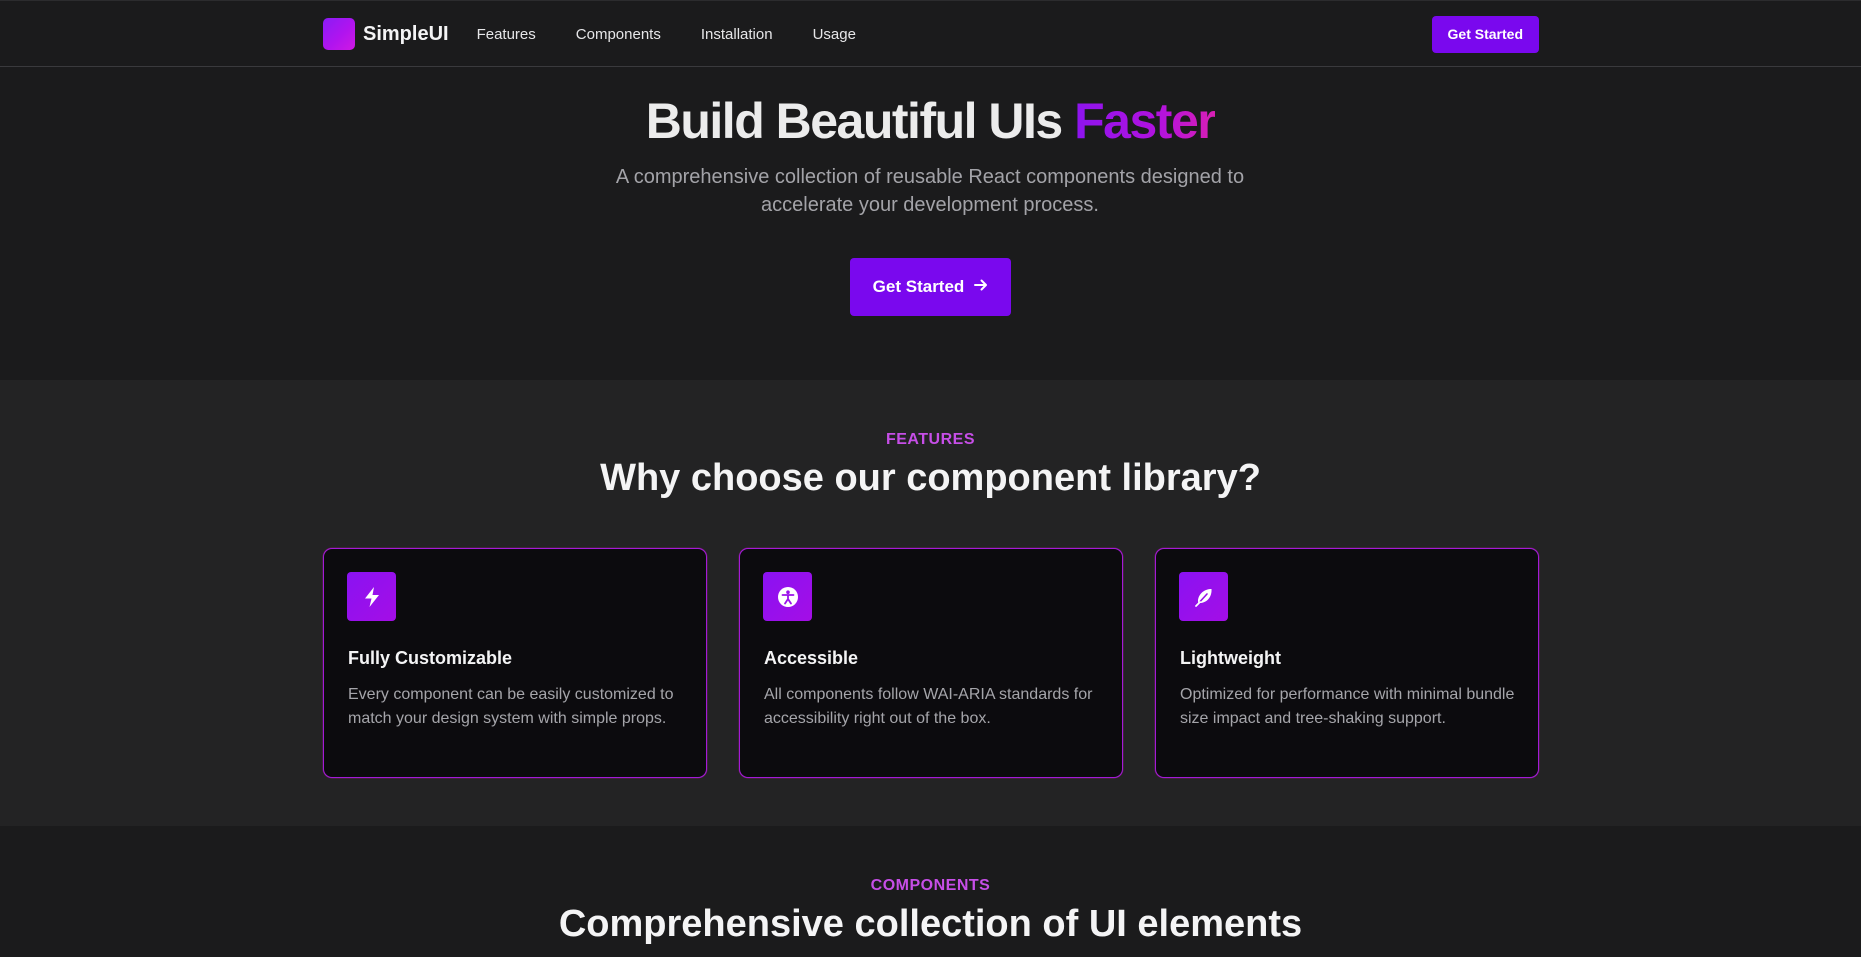 Image resolution: width=1861 pixels, height=957 pixels. I want to click on components-title: Comprehensive collection of UI elements, so click(930, 924).